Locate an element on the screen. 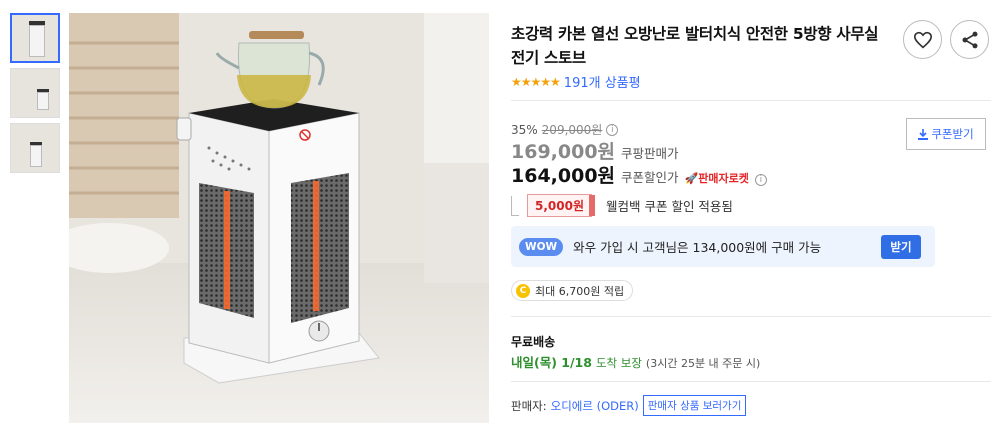 The image size is (1001, 439). share-button is located at coordinates (969, 39).